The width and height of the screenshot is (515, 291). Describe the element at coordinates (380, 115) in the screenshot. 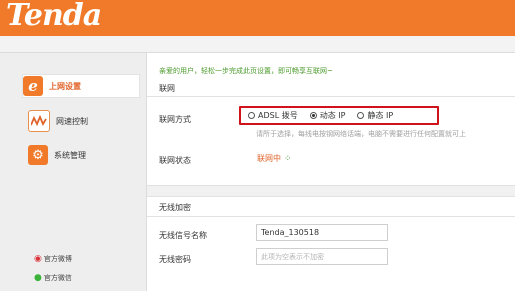

I see `radio-label: 静态 IP` at that location.